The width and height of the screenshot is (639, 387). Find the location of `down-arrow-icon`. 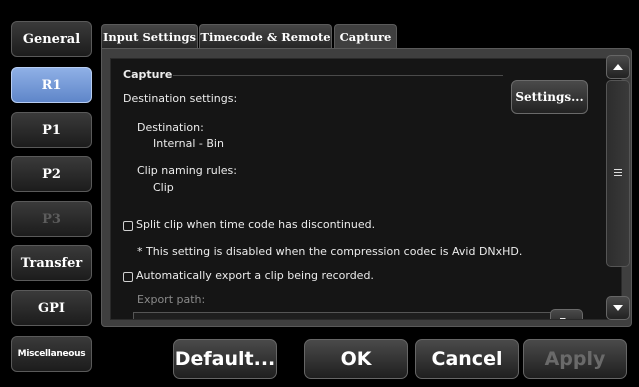

down-arrow-icon is located at coordinates (618, 308).